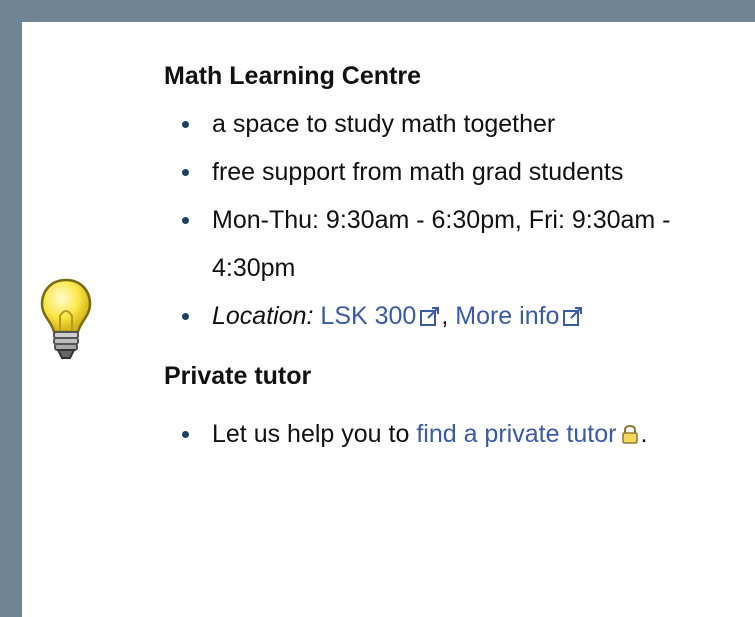  What do you see at coordinates (368, 316) in the screenshot?
I see `location-link-text: LSK 300` at bounding box center [368, 316].